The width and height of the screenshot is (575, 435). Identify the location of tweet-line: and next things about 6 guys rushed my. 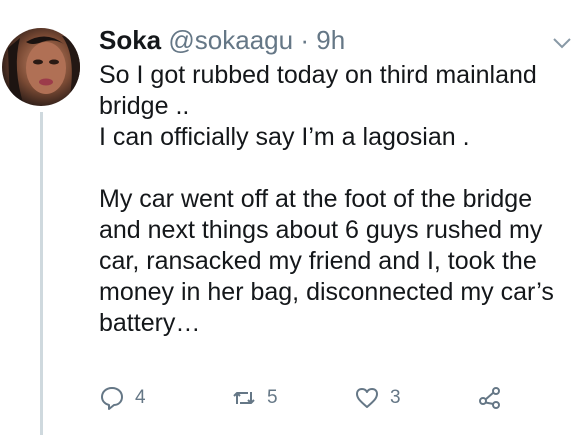
(321, 230).